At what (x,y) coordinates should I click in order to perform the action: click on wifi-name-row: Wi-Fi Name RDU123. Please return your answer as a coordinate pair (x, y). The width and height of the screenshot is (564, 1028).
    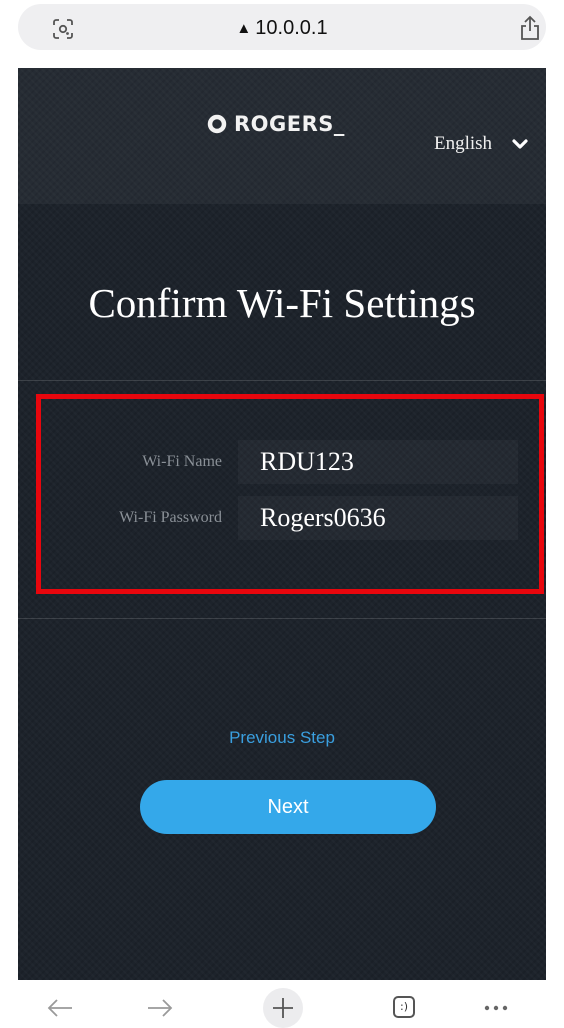
    Looking at the image, I should click on (282, 462).